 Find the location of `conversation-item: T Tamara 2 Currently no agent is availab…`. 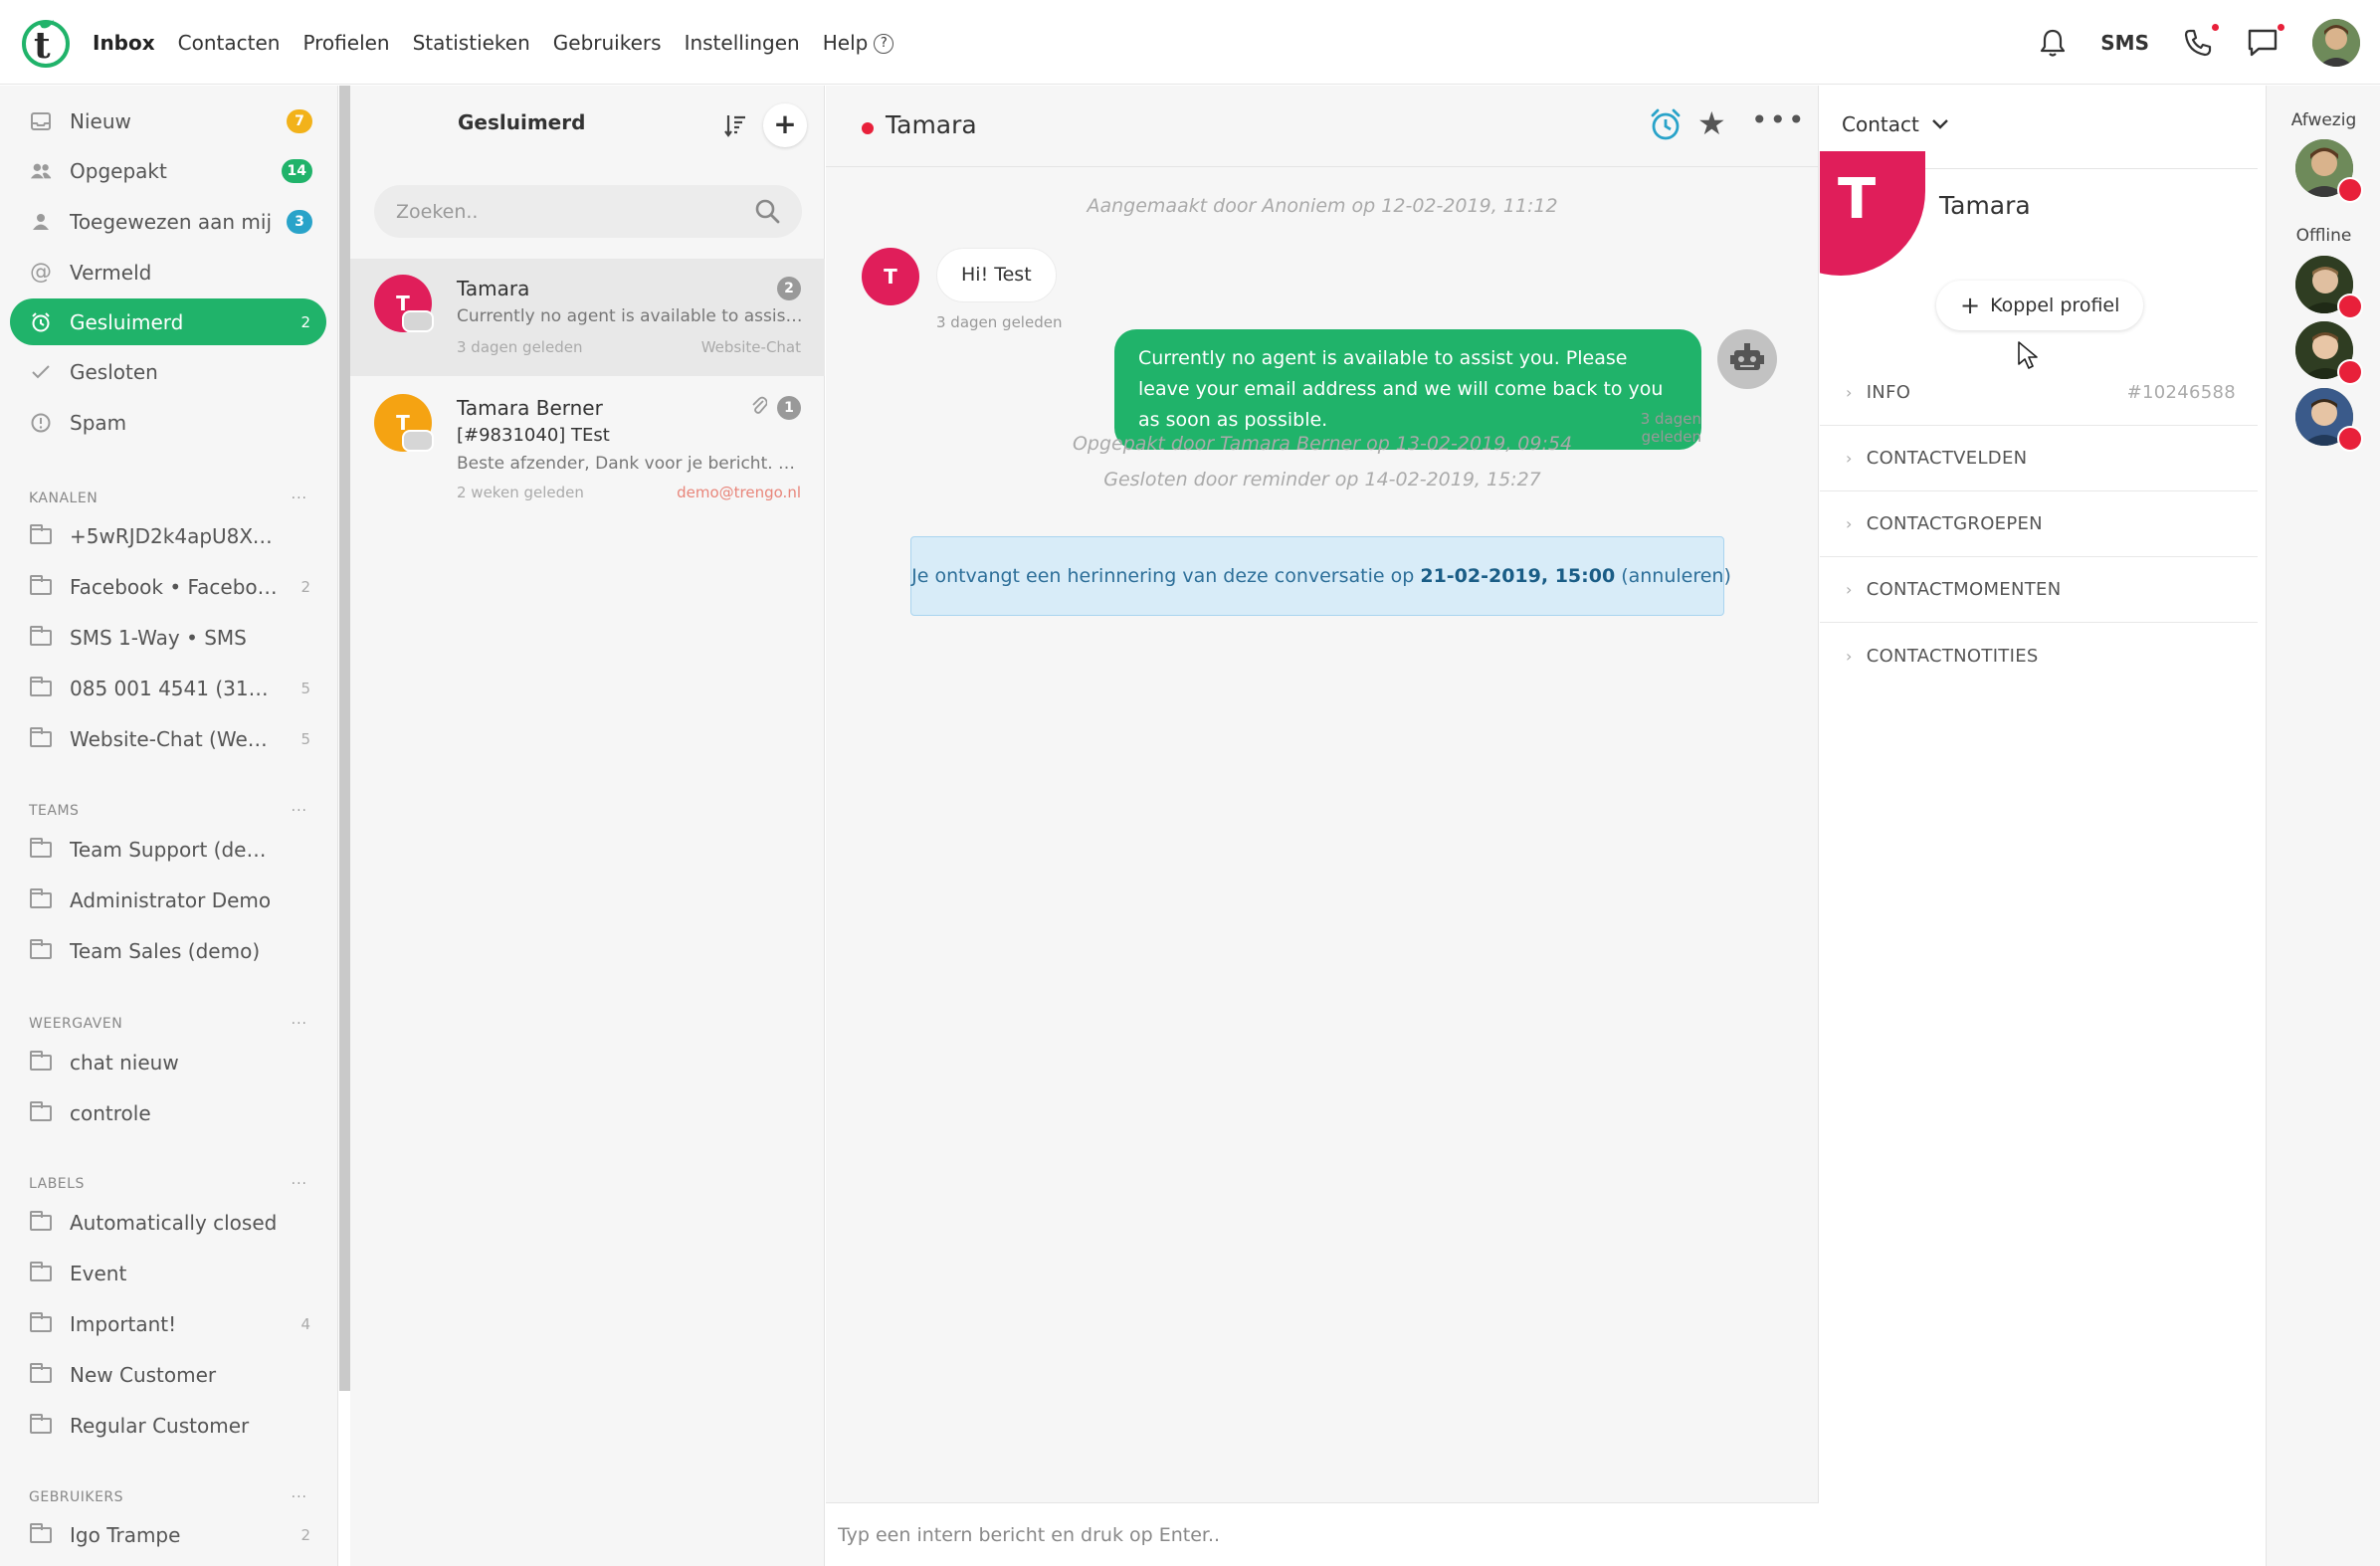

conversation-item: T Tamara 2 Currently no agent is availab… is located at coordinates (587, 317).